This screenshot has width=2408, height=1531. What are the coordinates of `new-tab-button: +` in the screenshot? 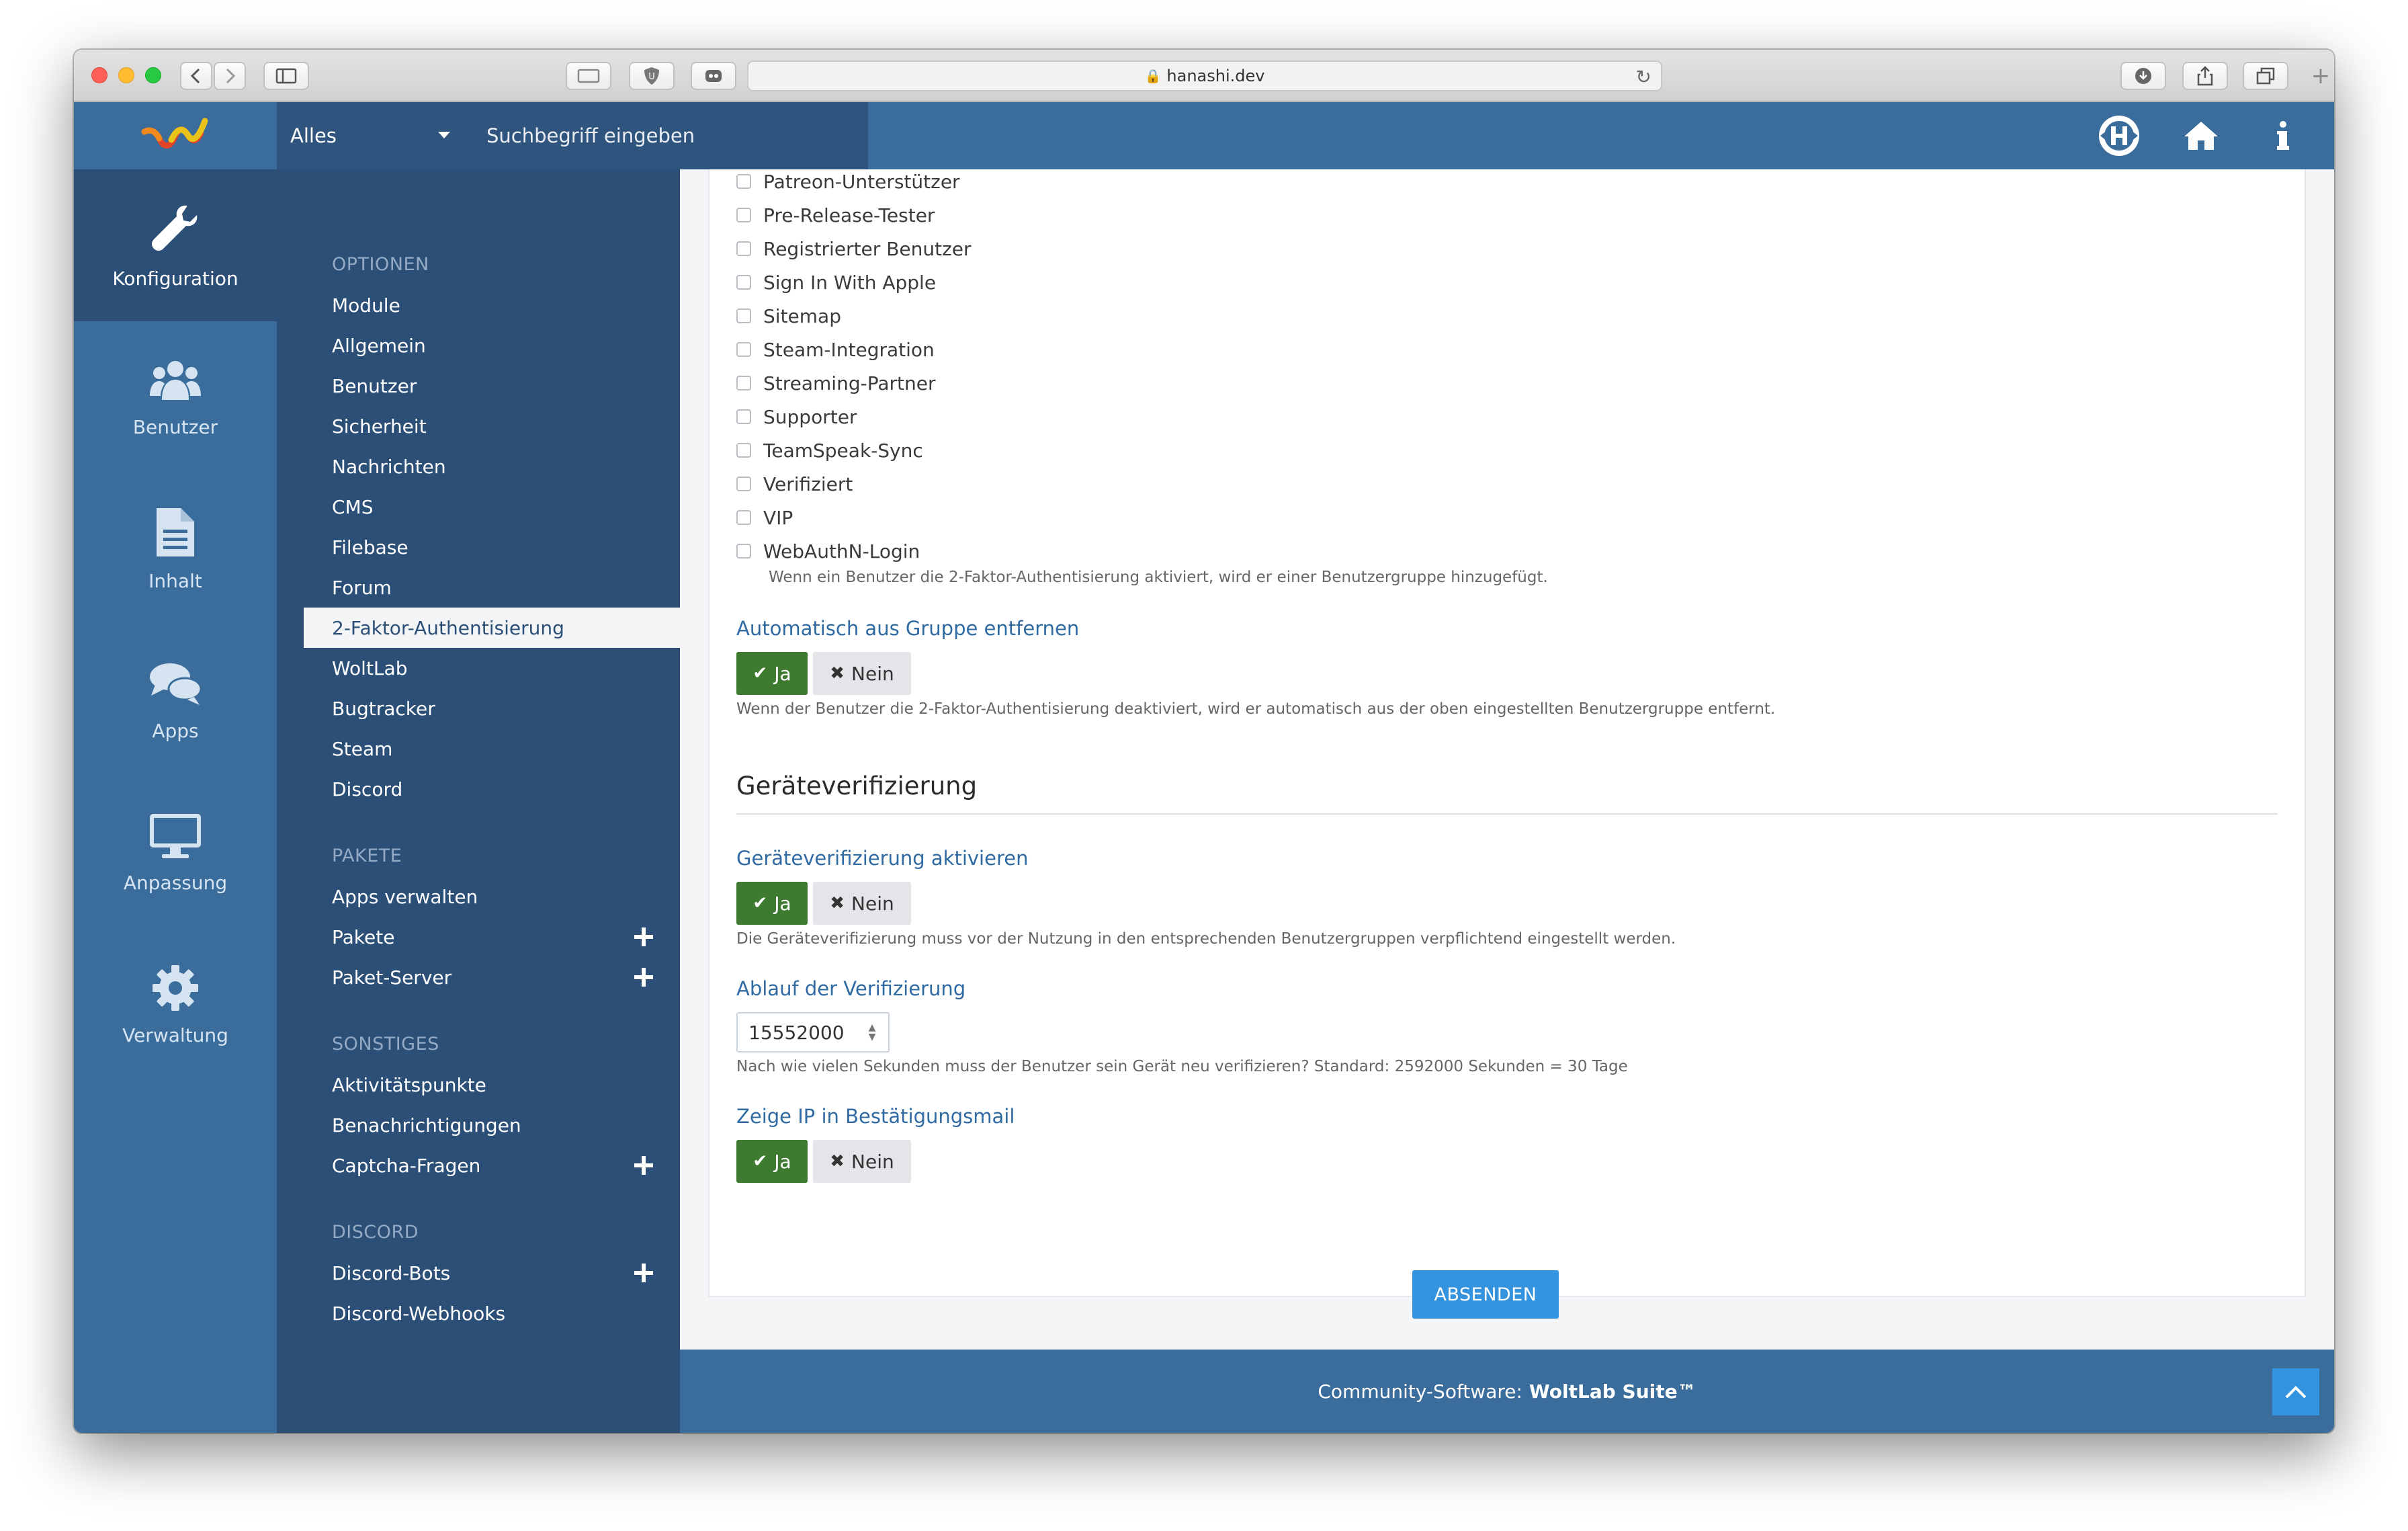 It's located at (2320, 76).